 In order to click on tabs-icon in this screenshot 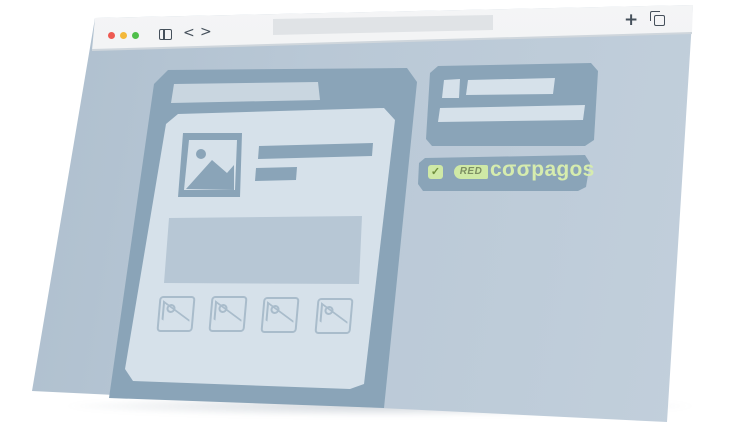, I will do `click(657, 18)`.